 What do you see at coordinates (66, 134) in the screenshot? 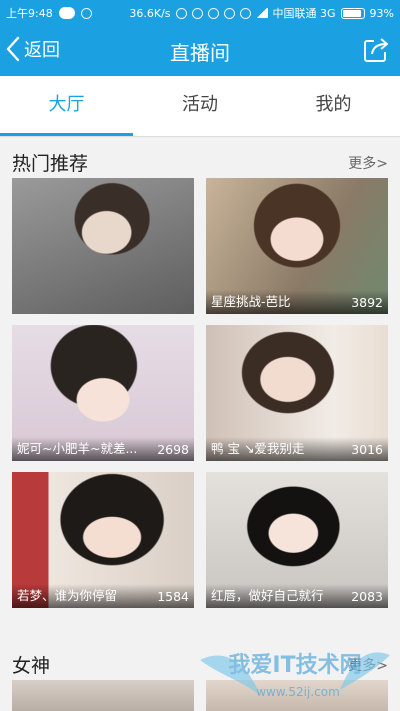
I see `tab-indicator` at bounding box center [66, 134].